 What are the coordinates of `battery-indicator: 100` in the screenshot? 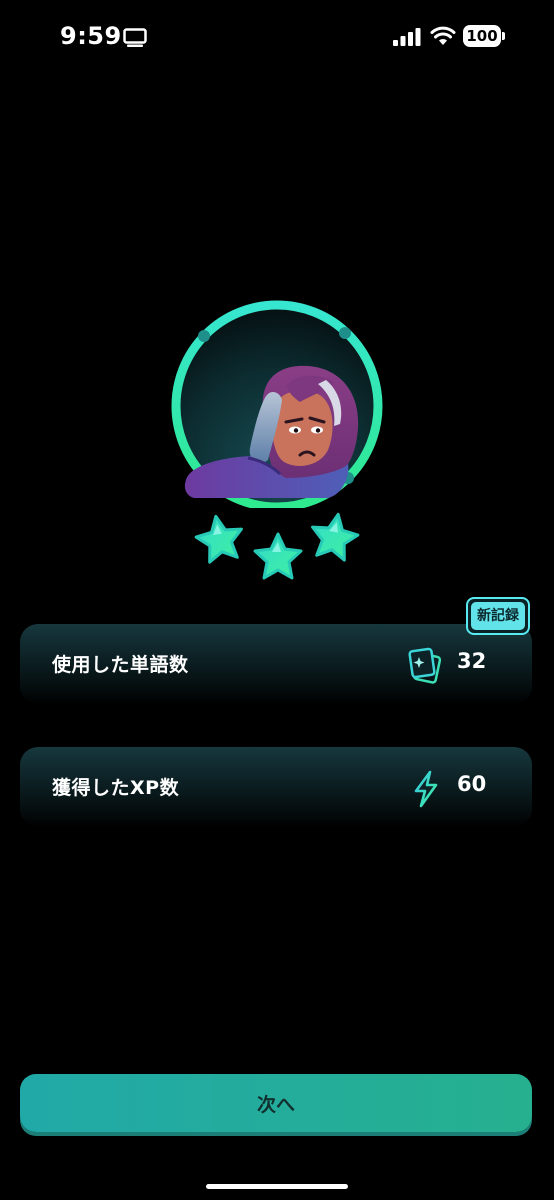 It's located at (482, 36).